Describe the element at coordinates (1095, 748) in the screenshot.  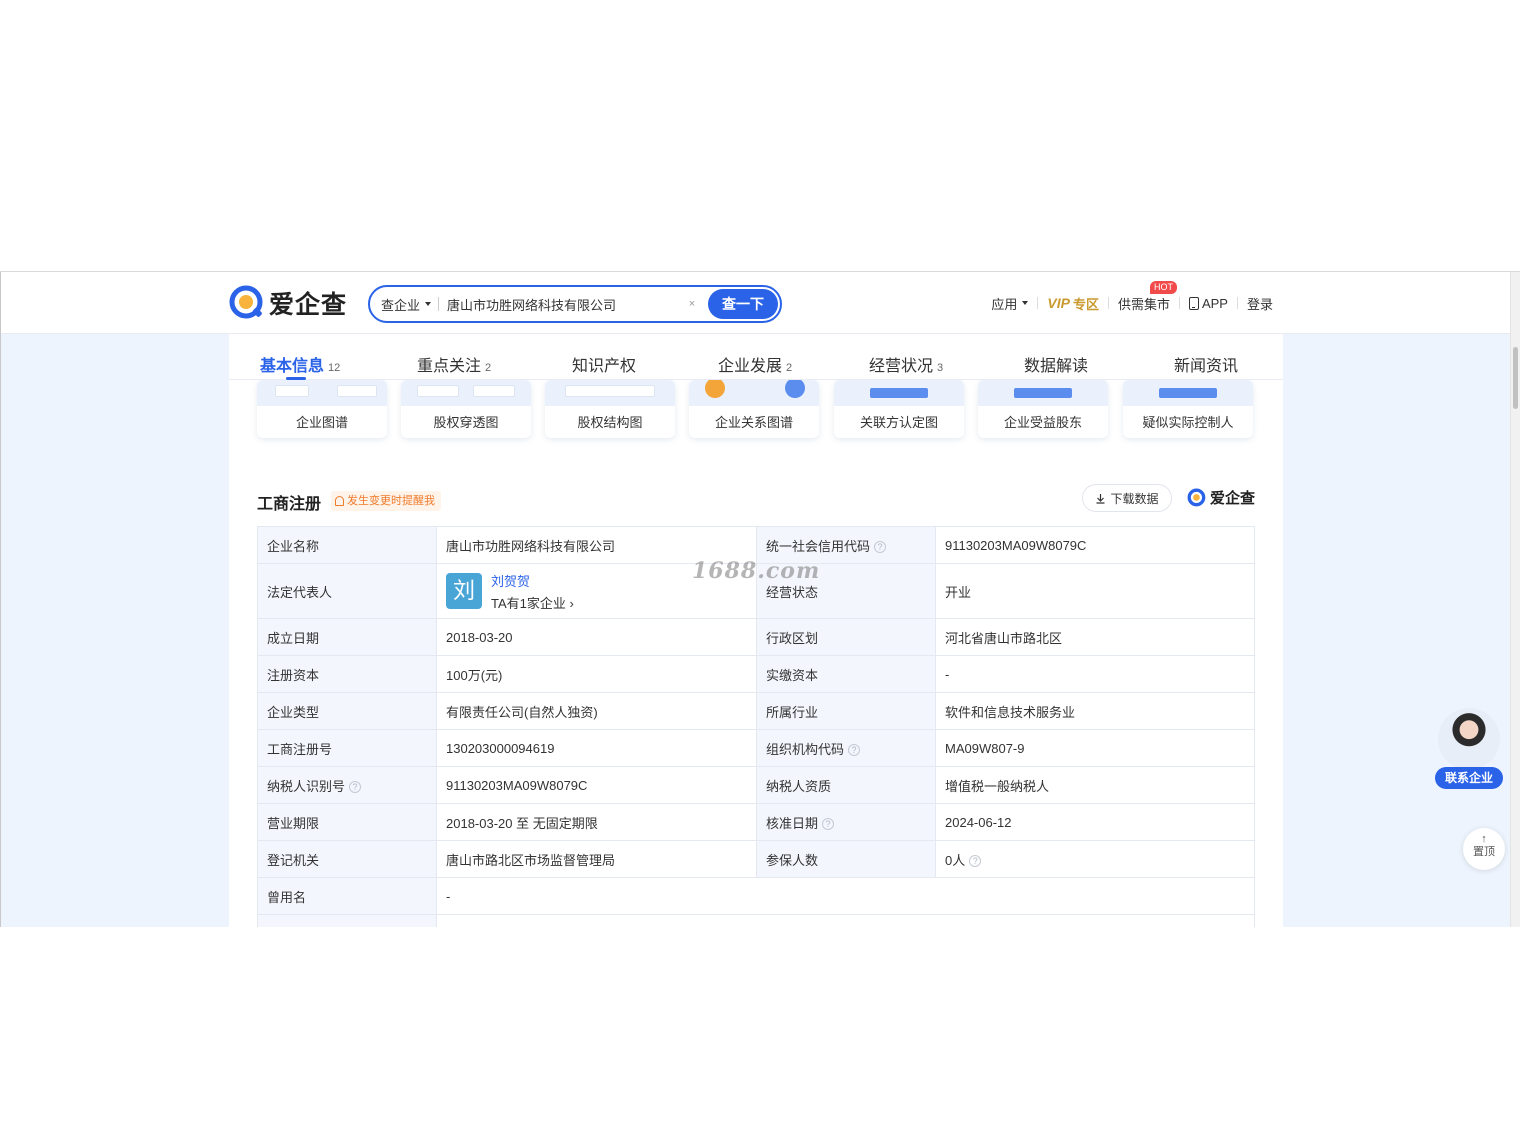
I see `org-code-value: MA09W807-9` at that location.